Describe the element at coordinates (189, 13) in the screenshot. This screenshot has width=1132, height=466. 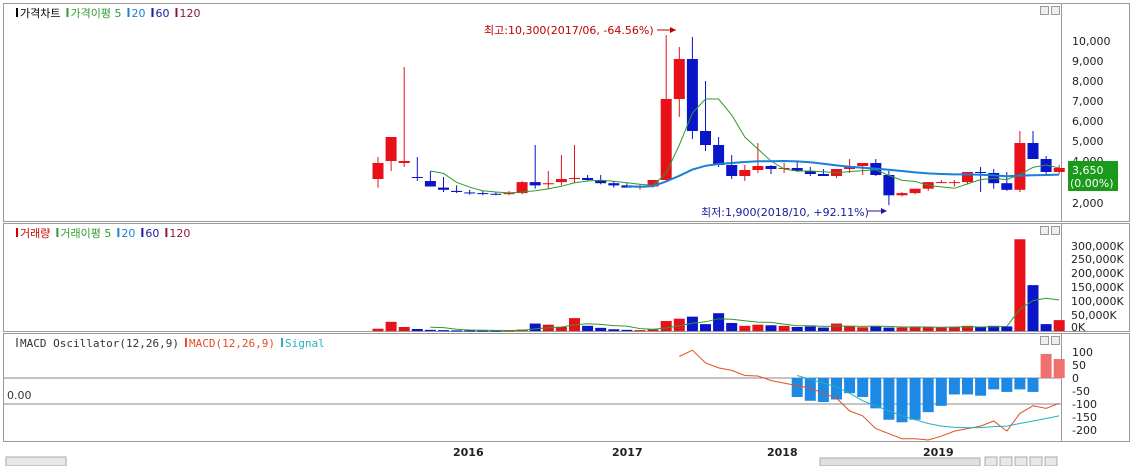
I see `price-legend-item: 120` at that location.